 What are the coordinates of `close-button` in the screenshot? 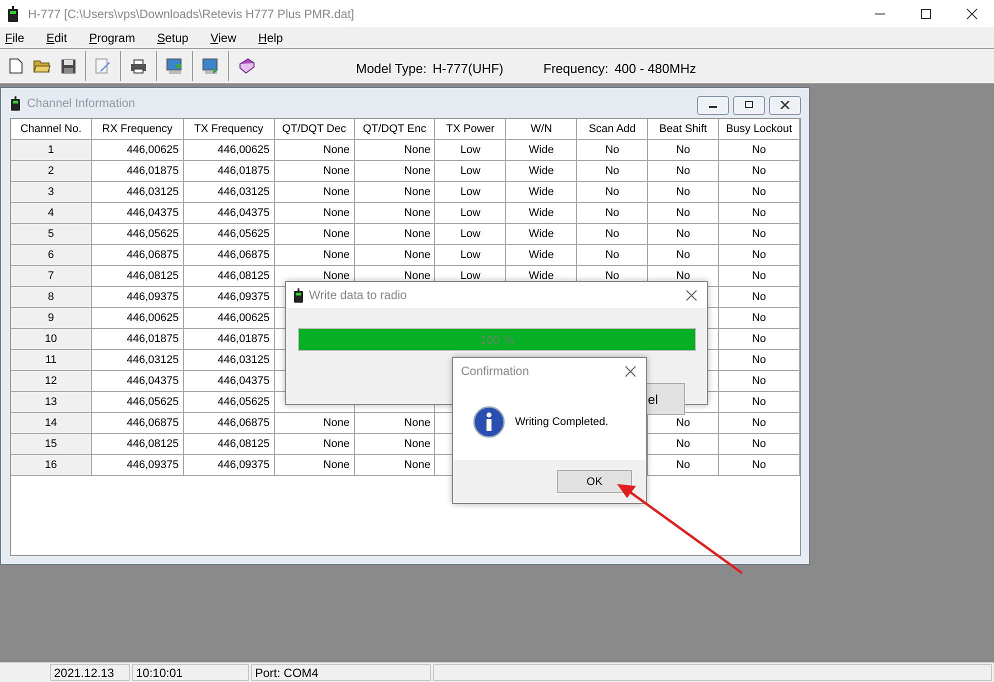 It's located at (785, 105).